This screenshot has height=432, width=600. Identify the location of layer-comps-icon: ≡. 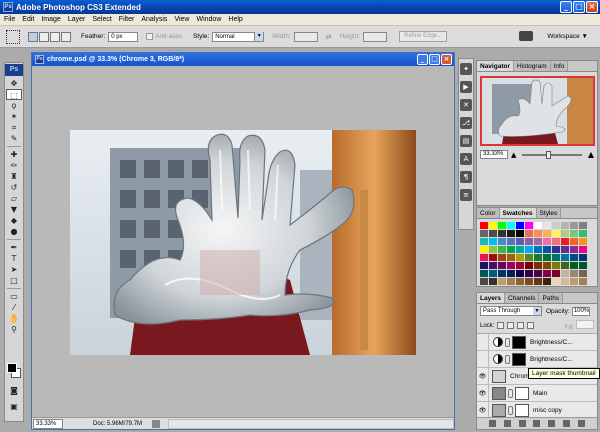
(466, 195).